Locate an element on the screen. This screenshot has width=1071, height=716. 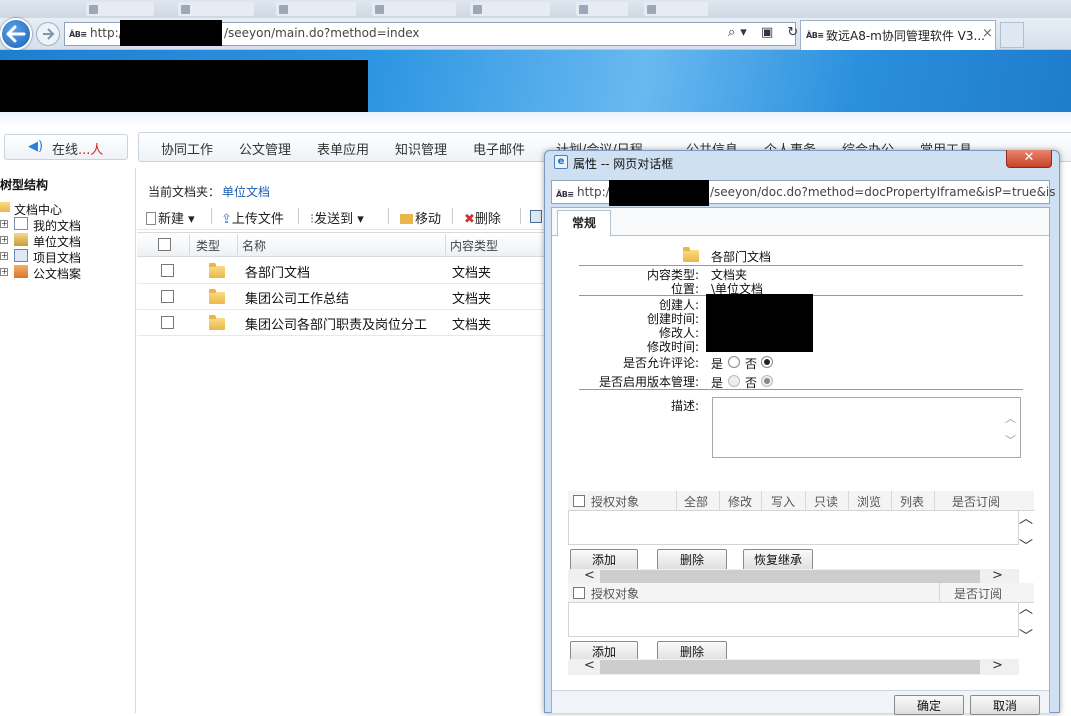
scroll-up-icon: ︿ is located at coordinates (1010, 418).